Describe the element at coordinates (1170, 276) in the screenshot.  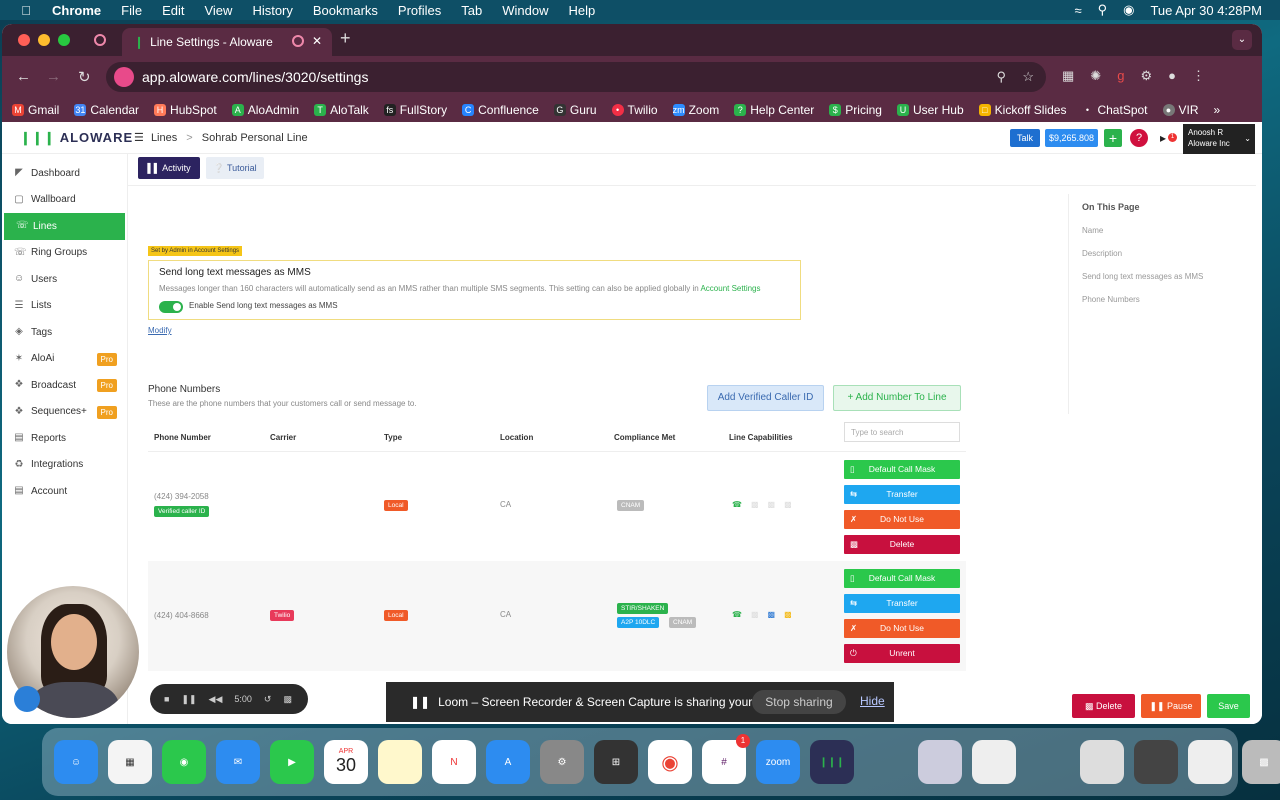
I see `nav-link-mms: Send long text messages as MMS` at that location.